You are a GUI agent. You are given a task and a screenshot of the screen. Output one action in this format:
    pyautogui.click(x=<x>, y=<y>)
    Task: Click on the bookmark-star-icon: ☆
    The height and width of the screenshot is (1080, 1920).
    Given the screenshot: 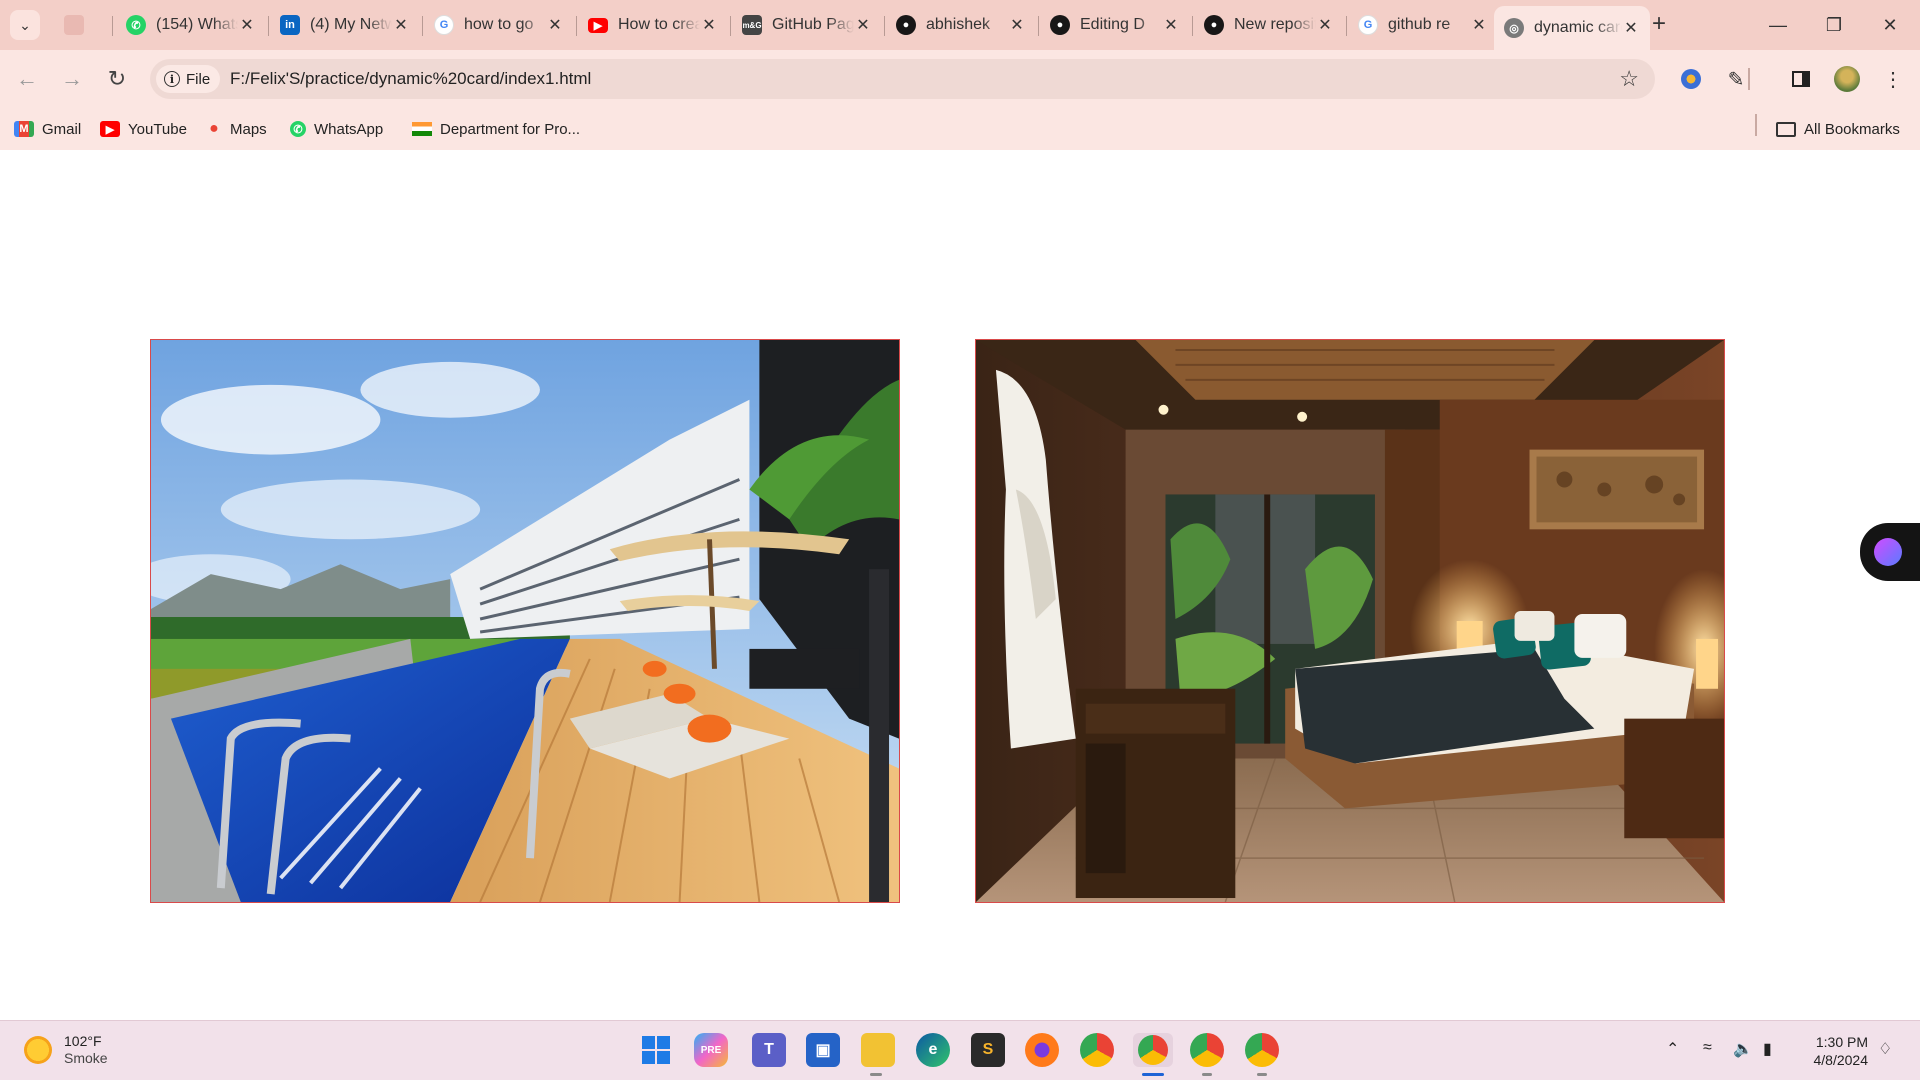 What is the action you would take?
    pyautogui.click(x=1629, y=79)
    